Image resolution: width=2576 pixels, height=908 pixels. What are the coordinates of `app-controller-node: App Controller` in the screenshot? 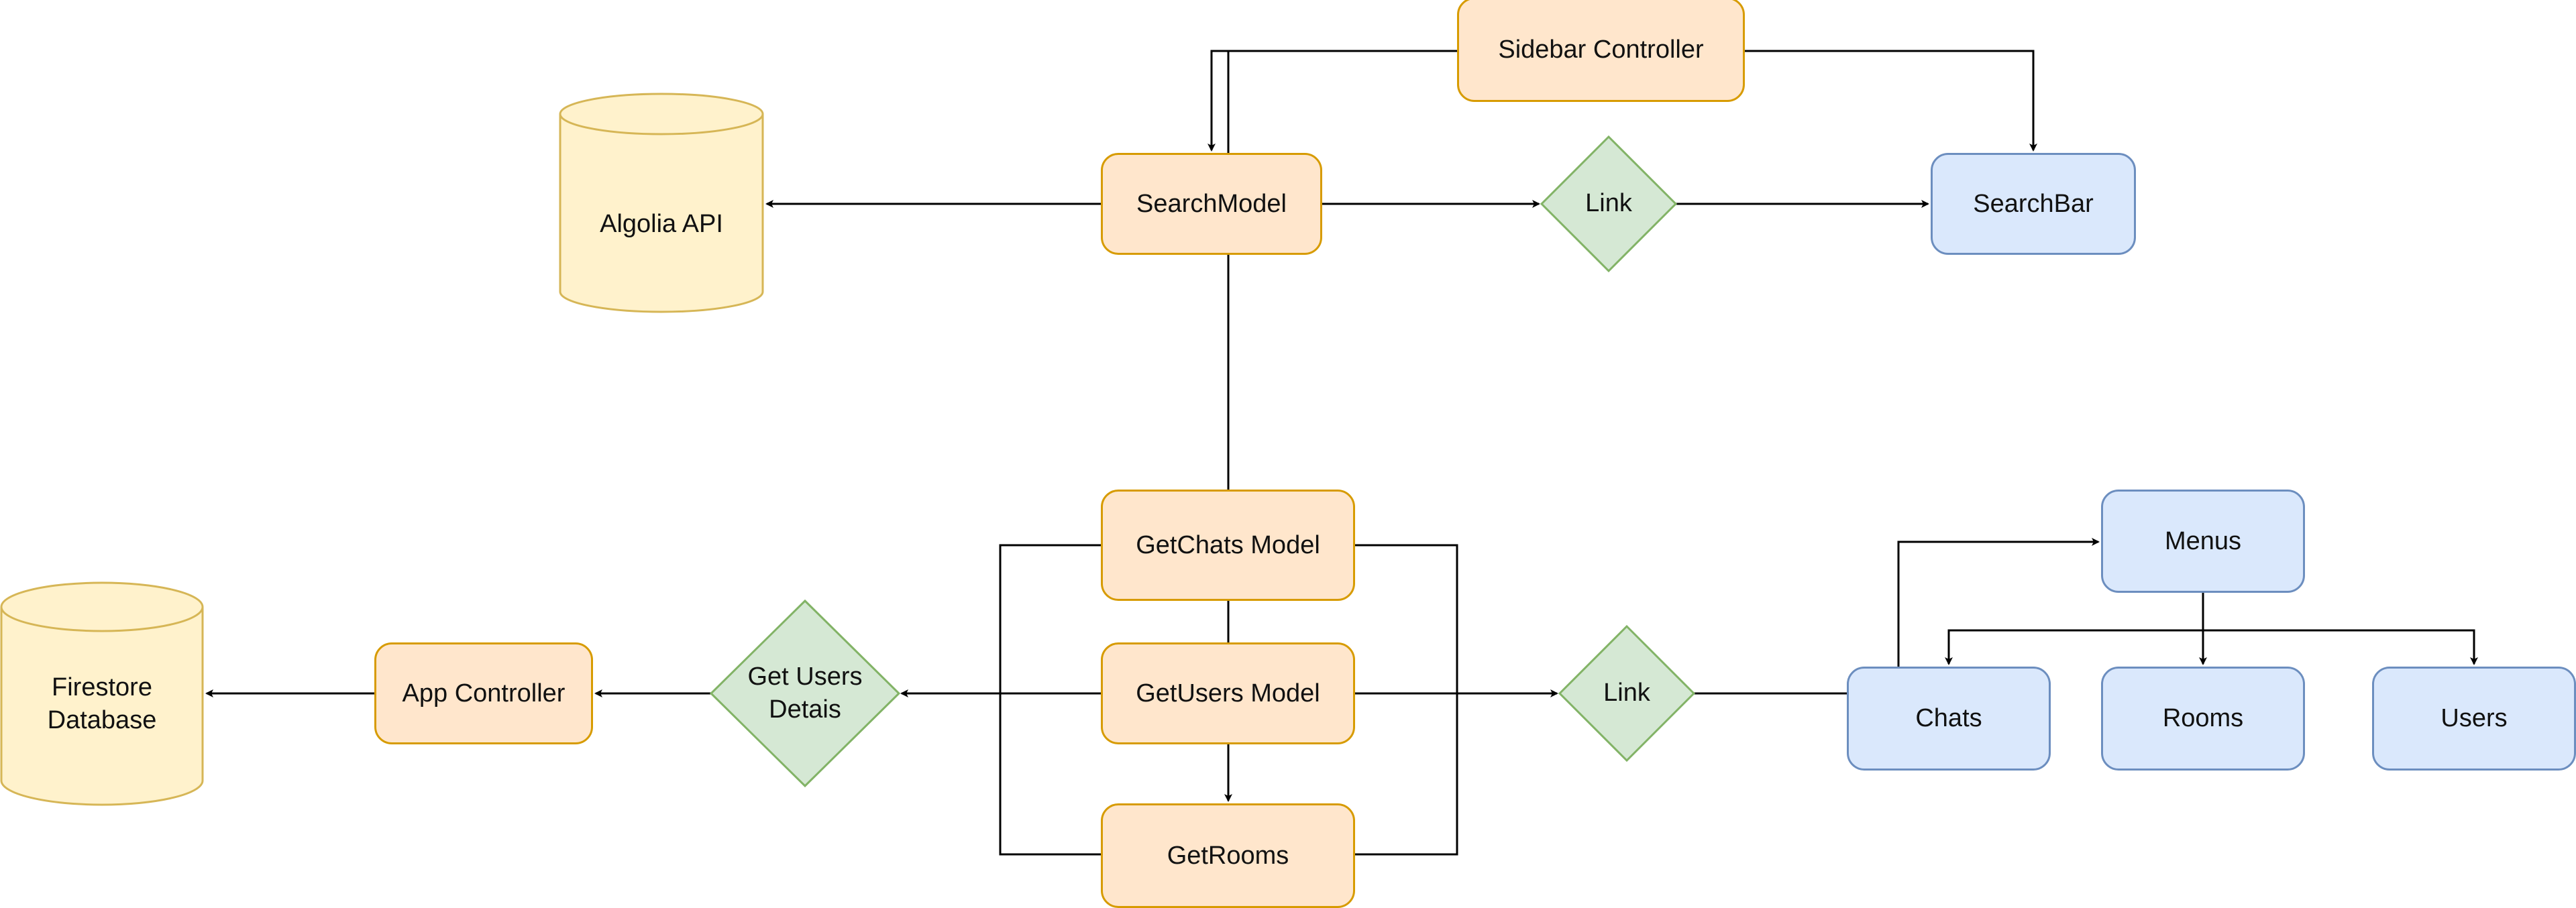 It's located at (483, 693).